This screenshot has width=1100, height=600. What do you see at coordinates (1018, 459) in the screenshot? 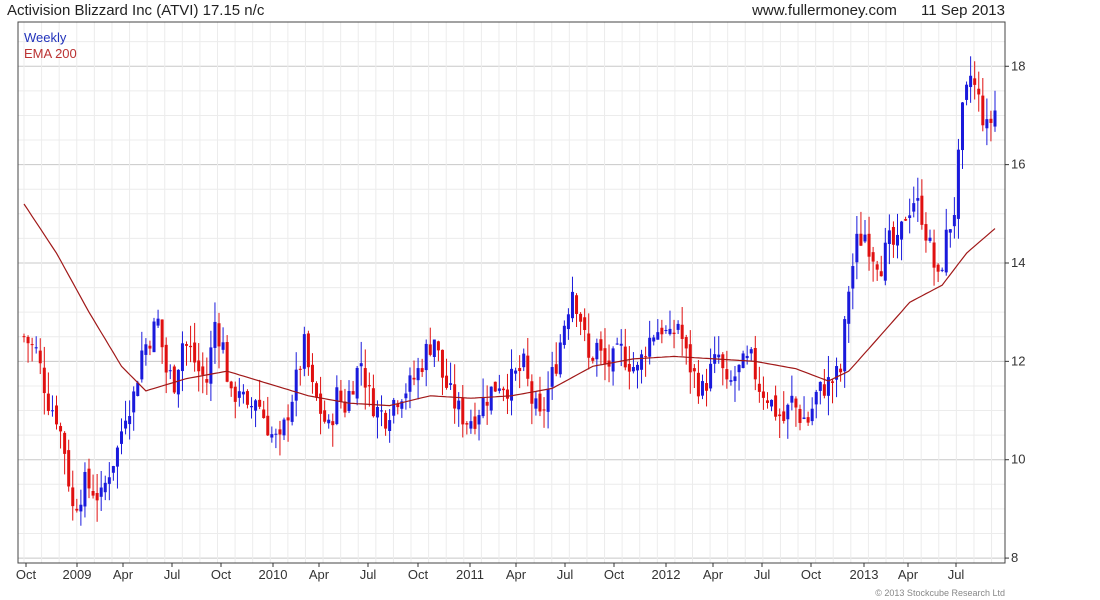
I see `y-tick-label: 10` at bounding box center [1018, 459].